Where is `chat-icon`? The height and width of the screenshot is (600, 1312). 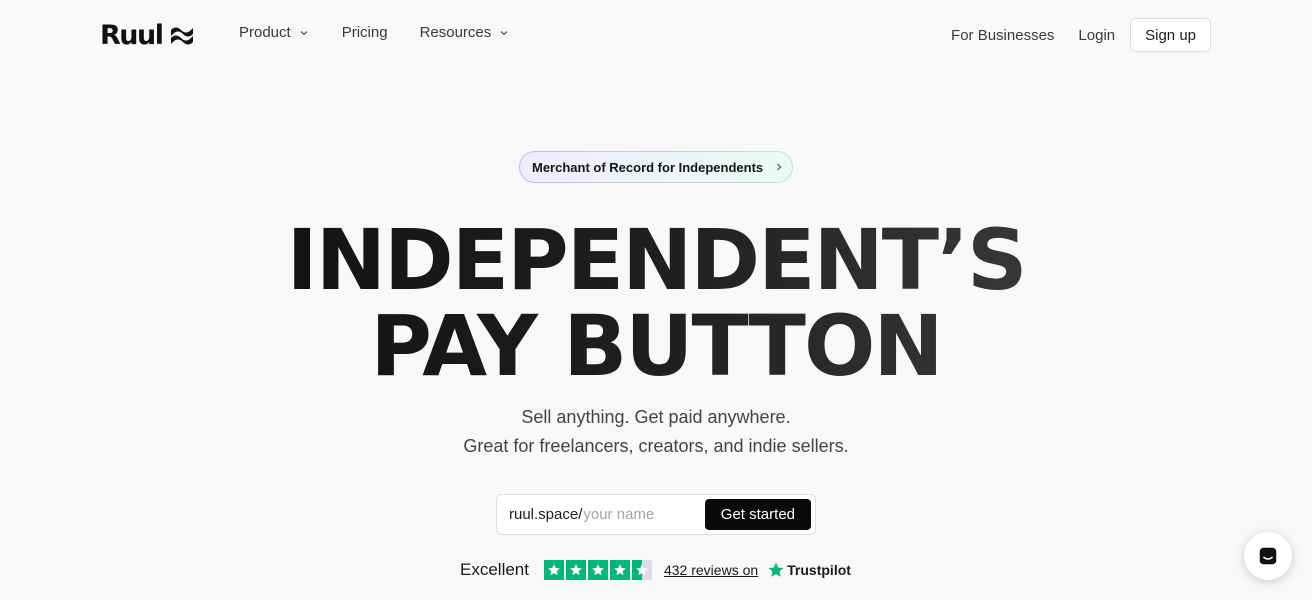 chat-icon is located at coordinates (1268, 556).